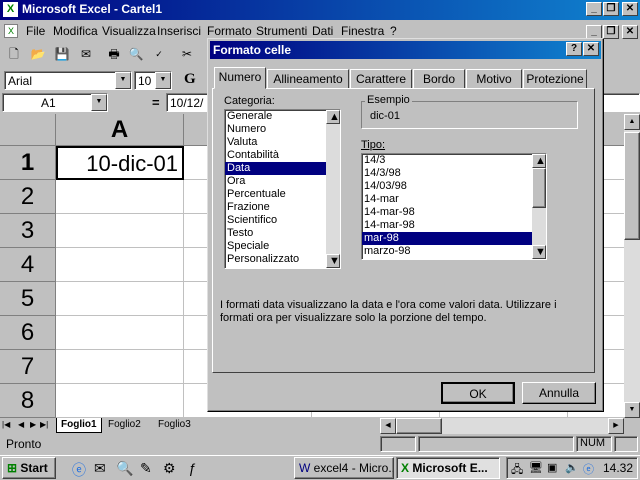  I want to click on minimize-button: _, so click(594, 9).